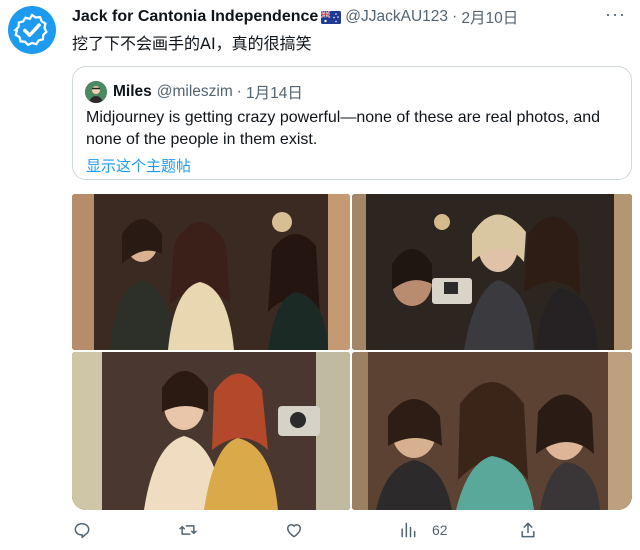  I want to click on avatar, so click(32, 30).